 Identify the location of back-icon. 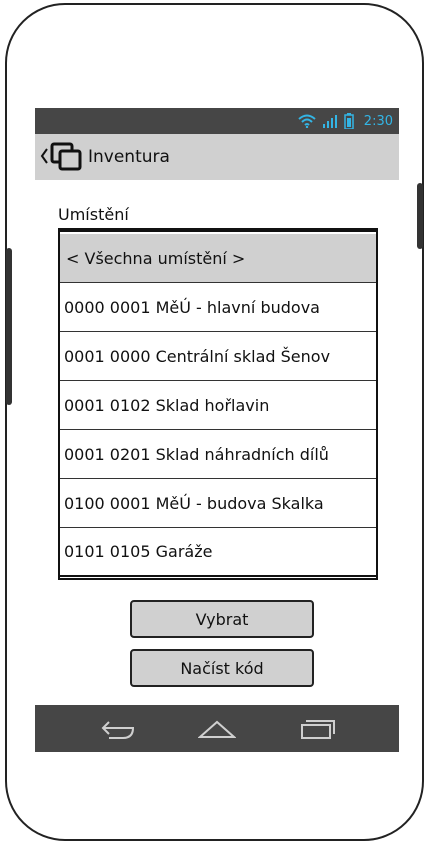
(117, 729).